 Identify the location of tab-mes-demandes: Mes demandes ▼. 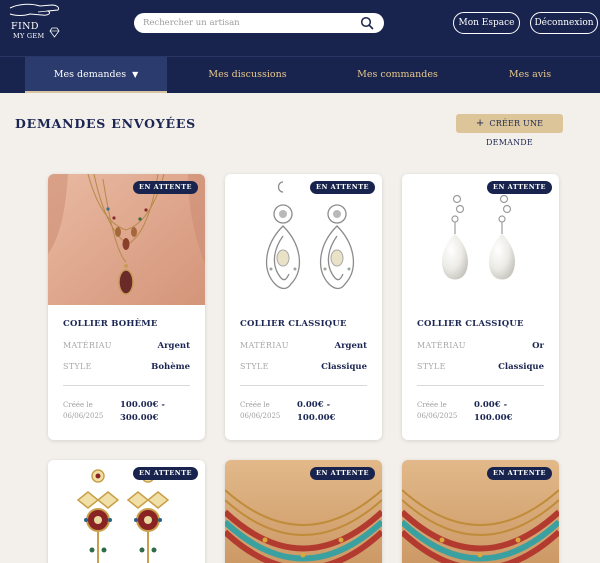
(96, 75).